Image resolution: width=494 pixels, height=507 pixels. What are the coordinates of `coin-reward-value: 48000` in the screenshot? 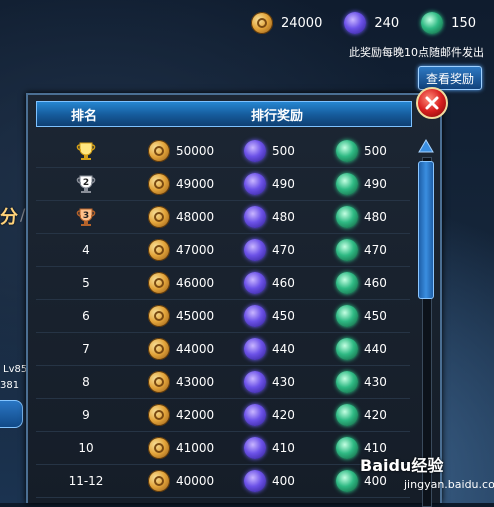 It's located at (195, 217).